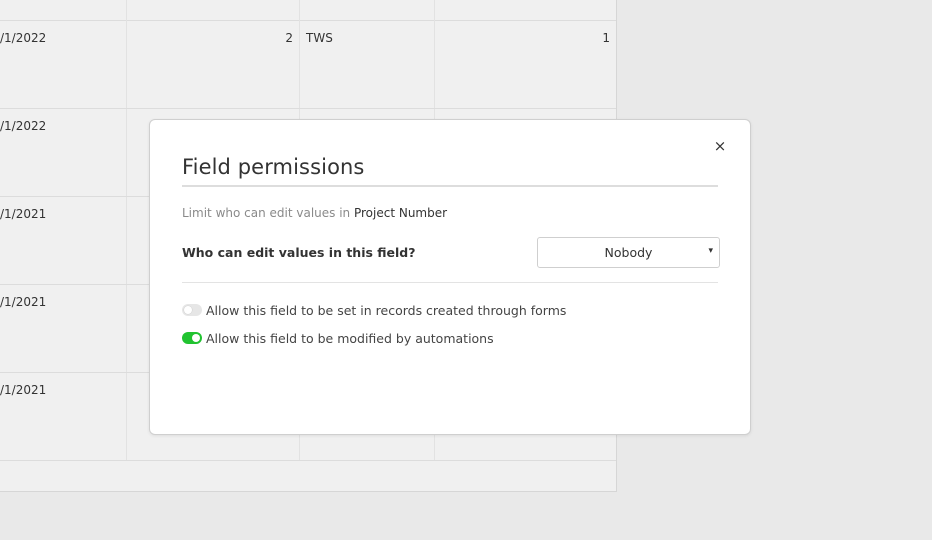  I want to click on close-icon: ×, so click(720, 146).